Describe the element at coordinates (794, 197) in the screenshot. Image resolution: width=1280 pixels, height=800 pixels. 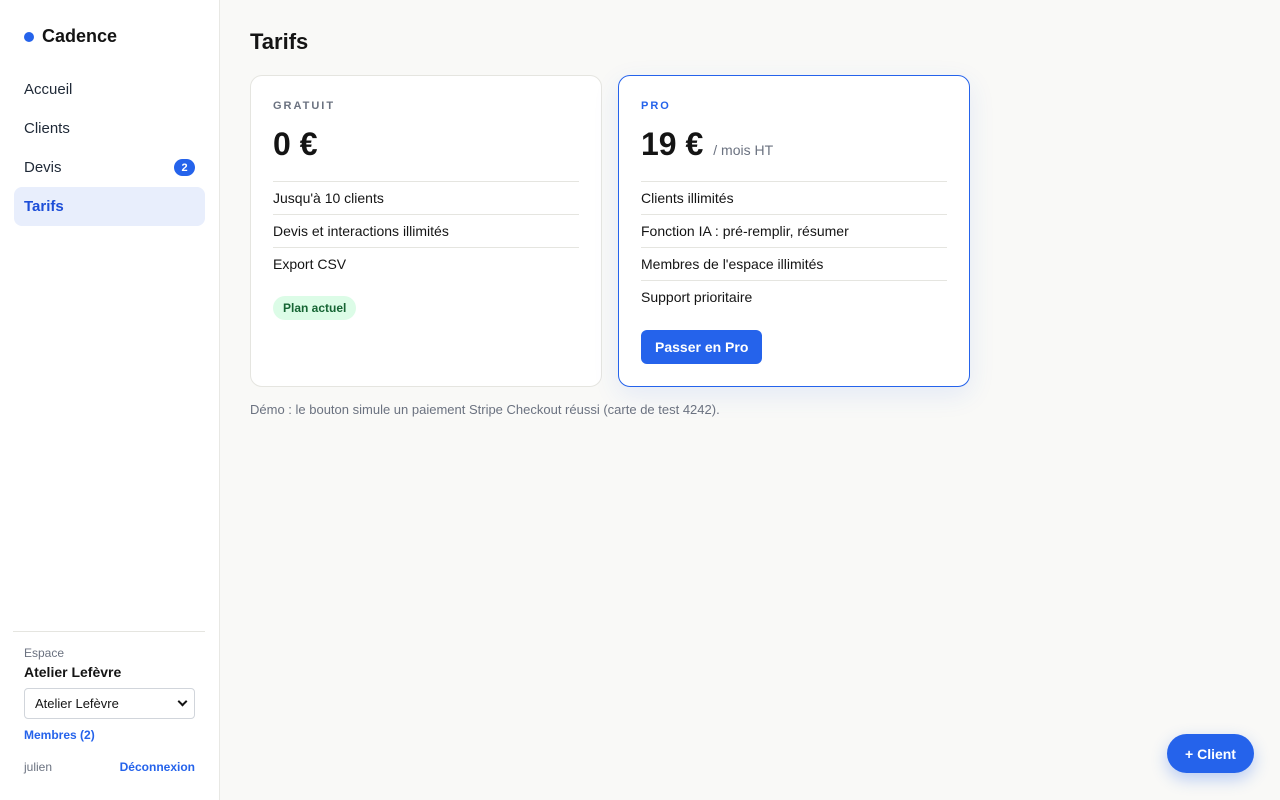
I see `feature-item: Clients illimités` at that location.